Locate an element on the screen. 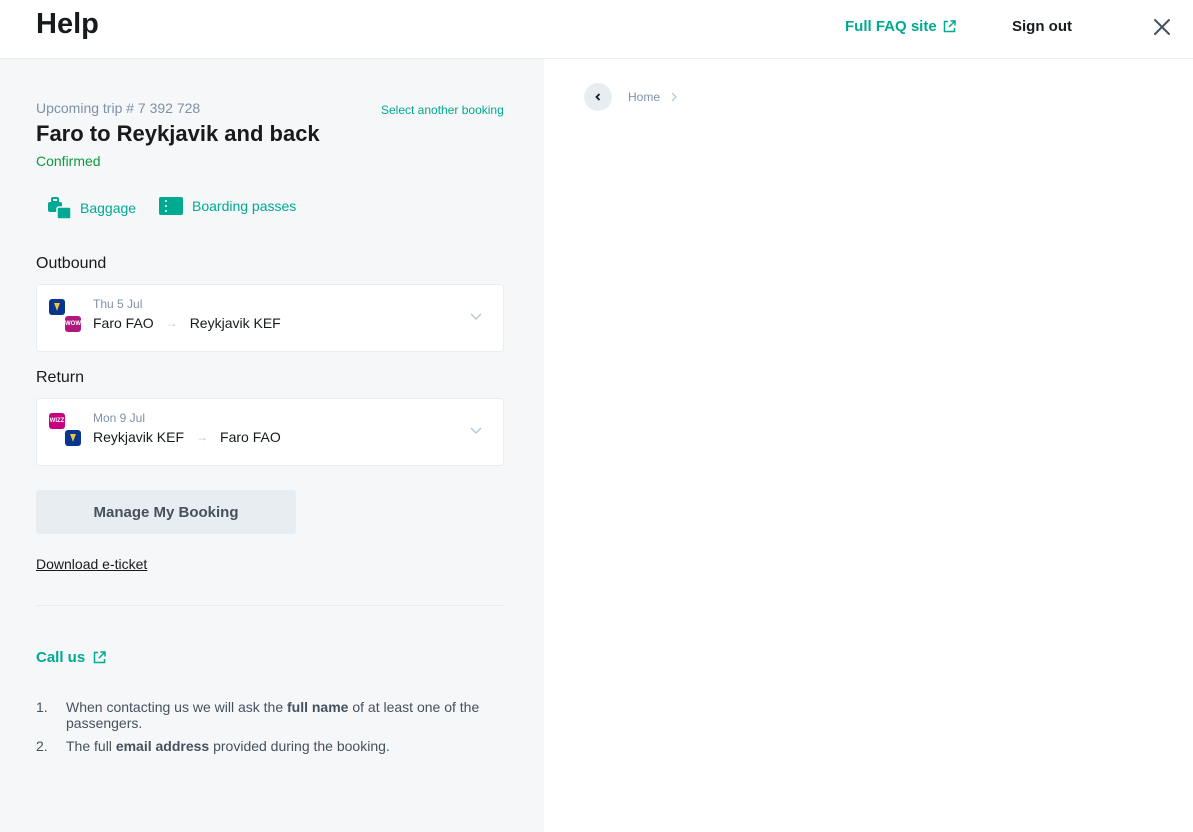  outbound-origin: Faro FAO is located at coordinates (123, 323).